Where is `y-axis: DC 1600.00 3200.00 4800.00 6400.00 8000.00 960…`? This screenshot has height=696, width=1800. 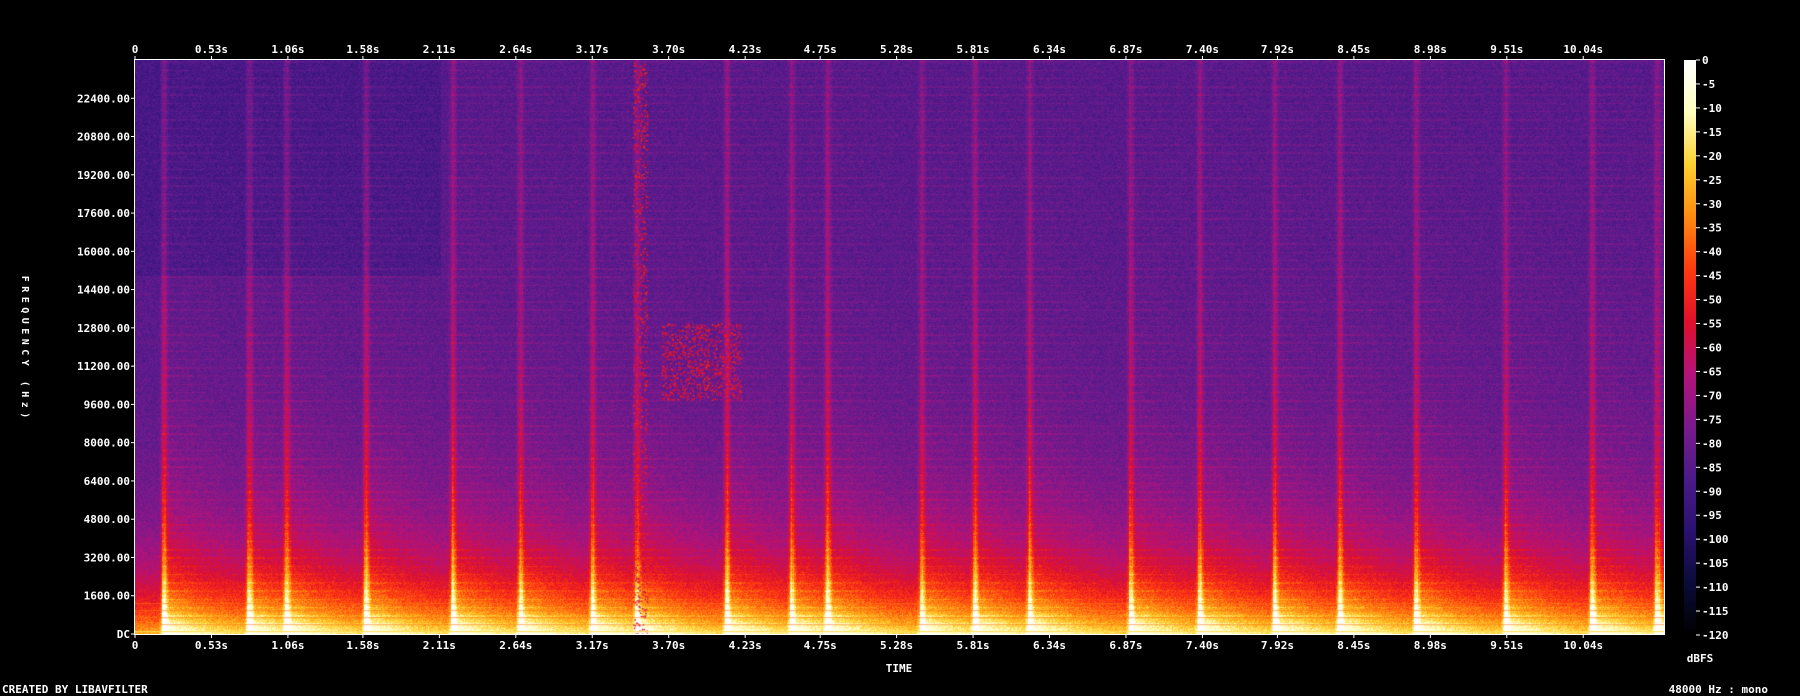 y-axis: DC 1600.00 3200.00 4800.00 6400.00 8000.00 960… is located at coordinates (106, 366).